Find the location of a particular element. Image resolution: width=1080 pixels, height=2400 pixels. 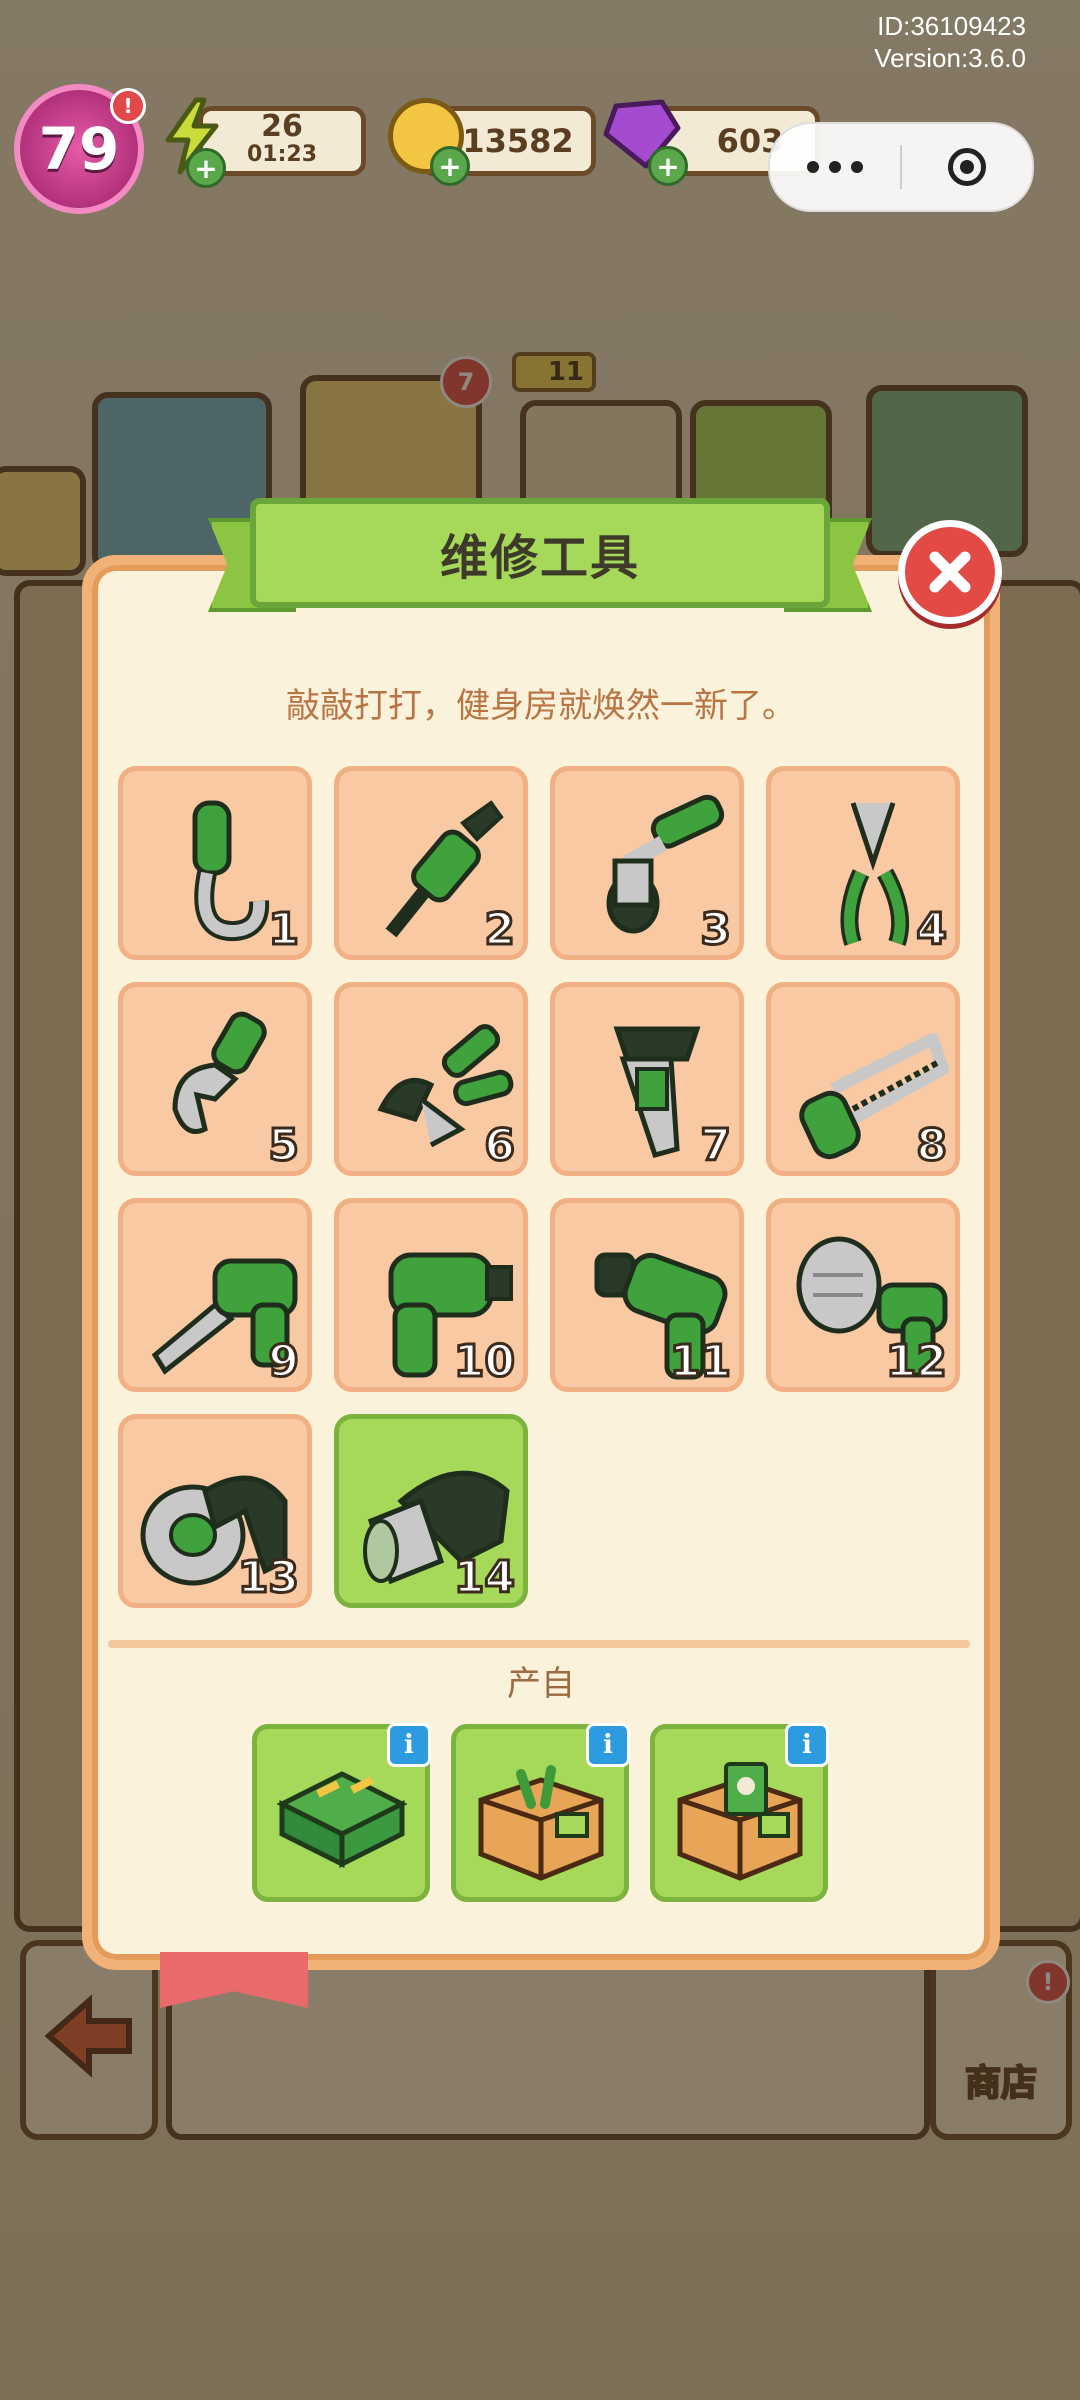

ribbon-body: 维修工具 is located at coordinates (540, 553).